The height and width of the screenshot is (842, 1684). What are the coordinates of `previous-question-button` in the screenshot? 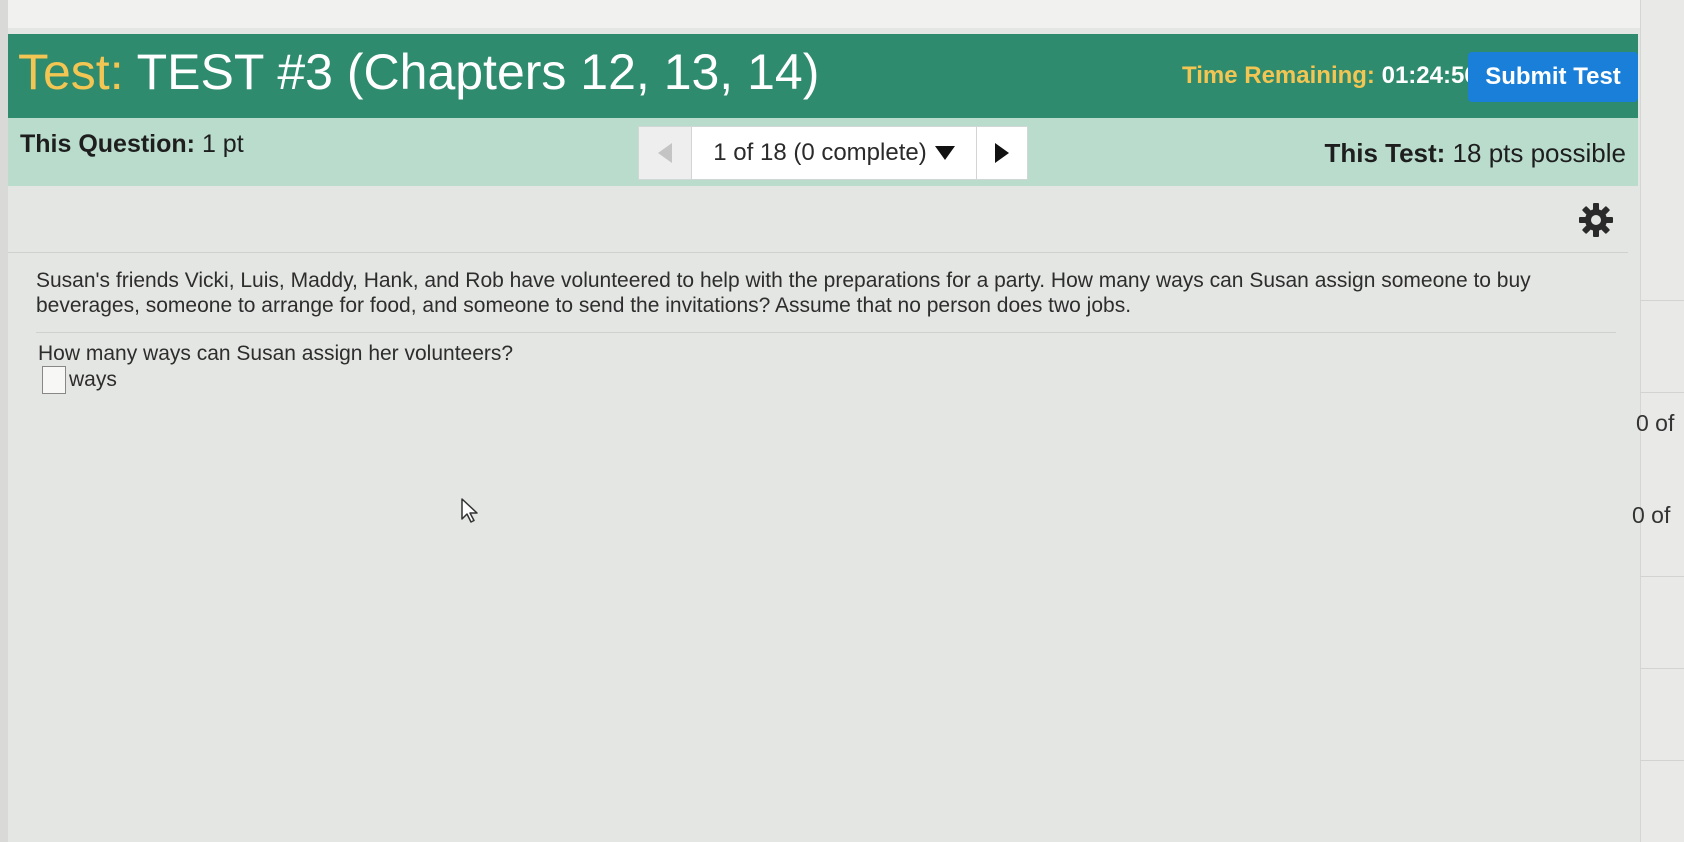 It's located at (665, 153).